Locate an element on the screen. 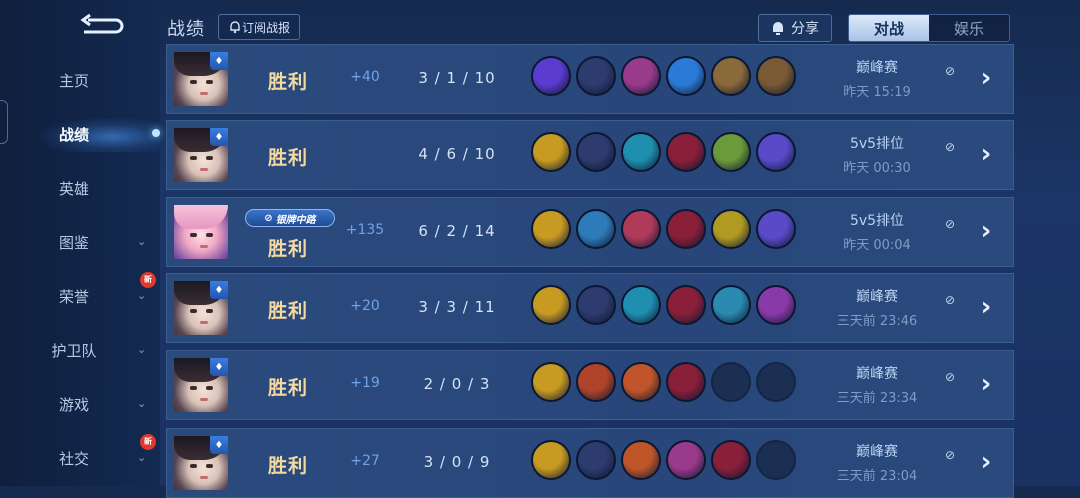 Image resolution: width=1080 pixels, height=498 pixels. page-title: 战绩 is located at coordinates (186, 29).